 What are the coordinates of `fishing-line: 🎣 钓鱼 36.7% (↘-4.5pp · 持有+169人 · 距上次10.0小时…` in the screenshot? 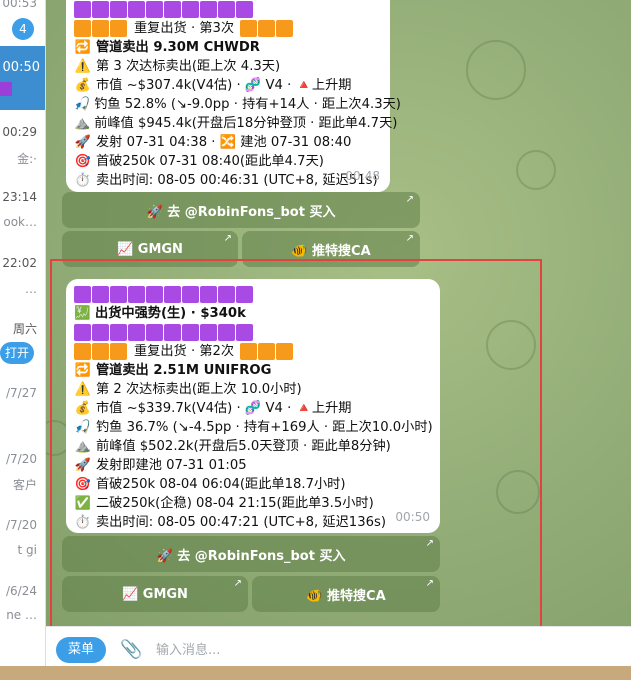 It's located at (253, 427).